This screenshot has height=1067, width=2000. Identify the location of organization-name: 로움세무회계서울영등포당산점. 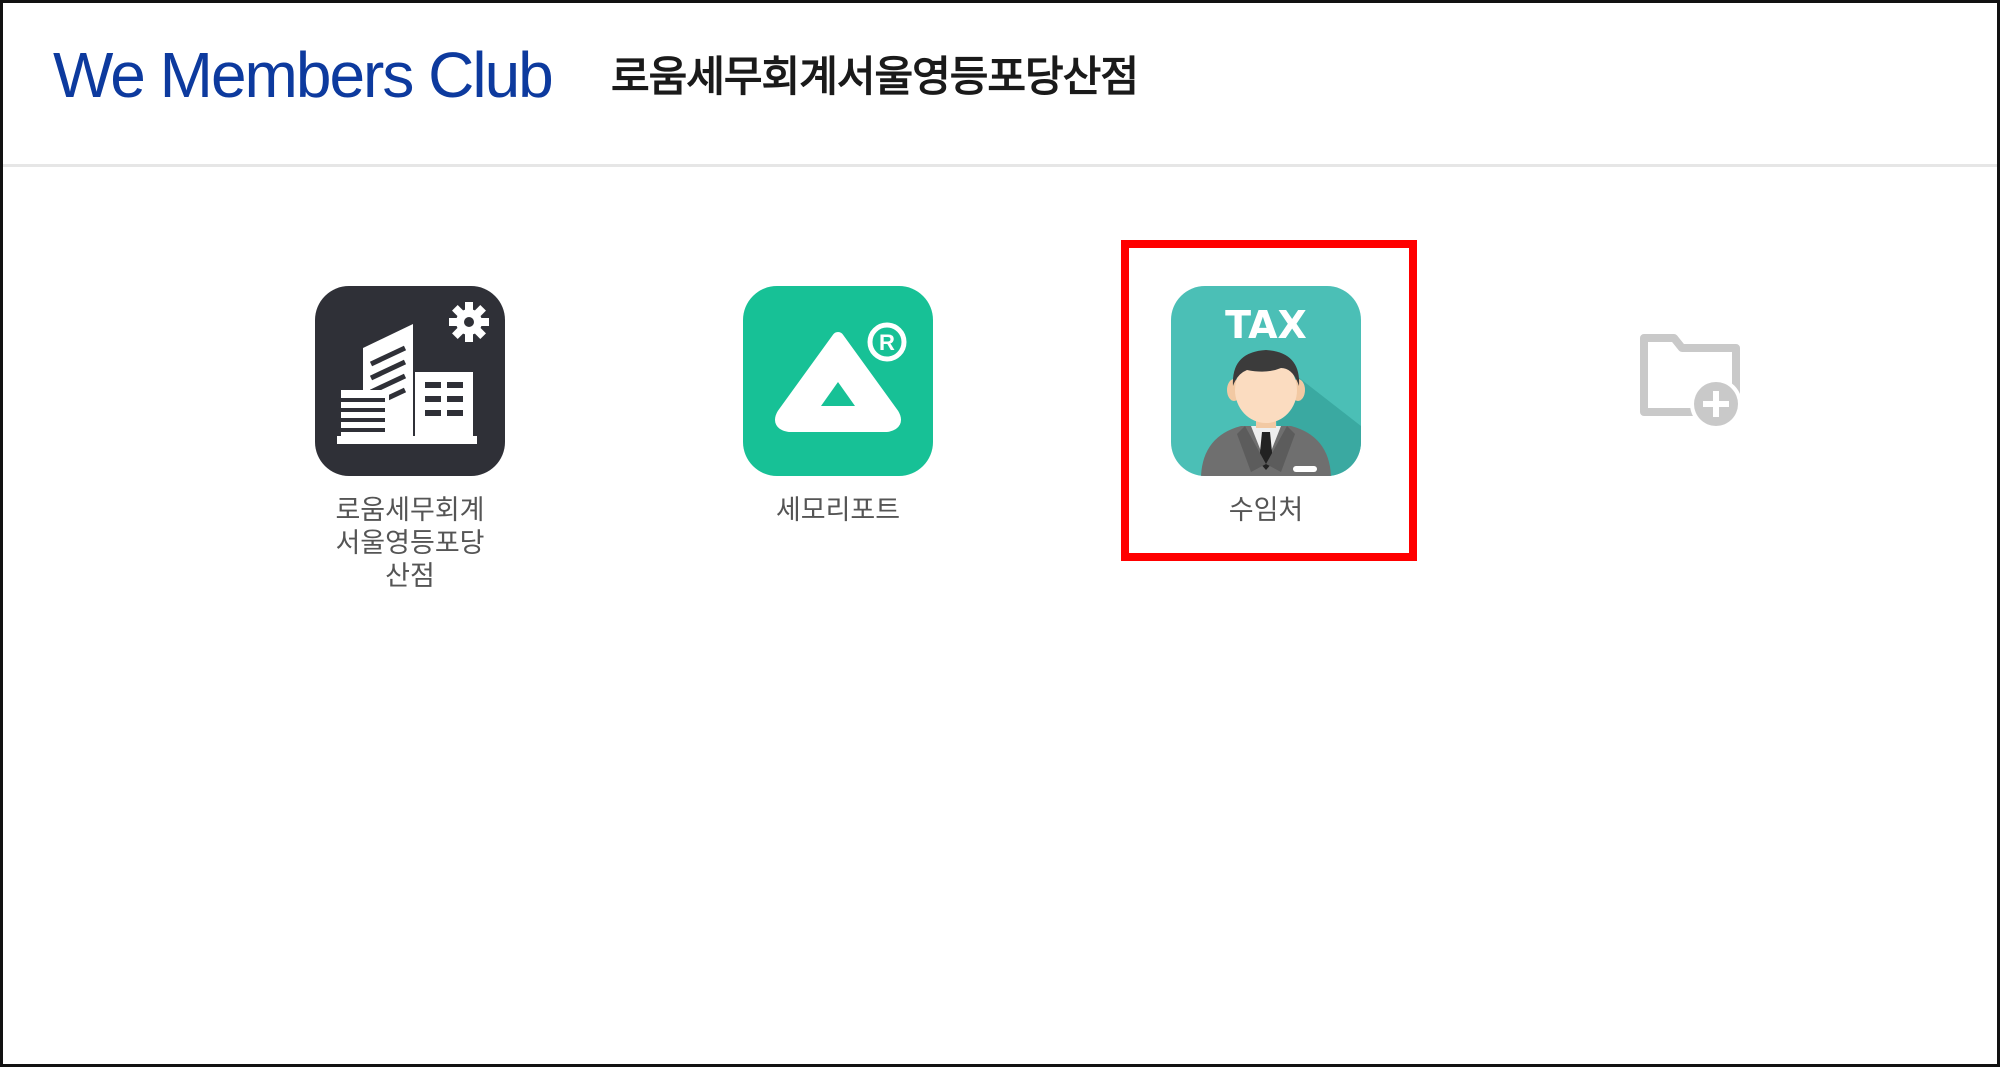
(875, 76).